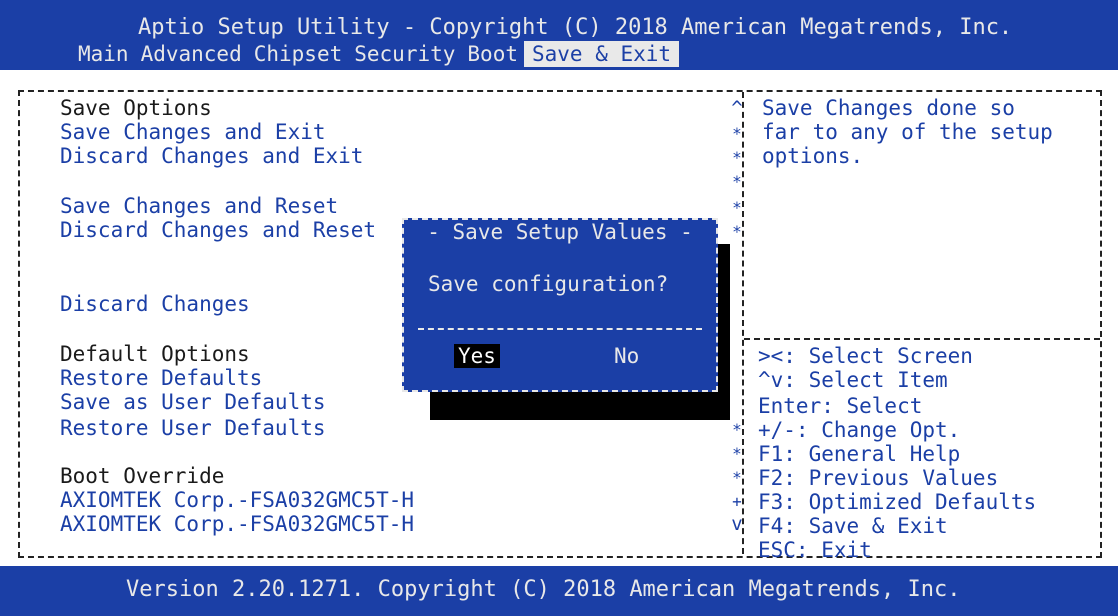 The width and height of the screenshot is (1118, 616). Describe the element at coordinates (142, 476) in the screenshot. I see `boot-override-heading: Boot Override` at that location.